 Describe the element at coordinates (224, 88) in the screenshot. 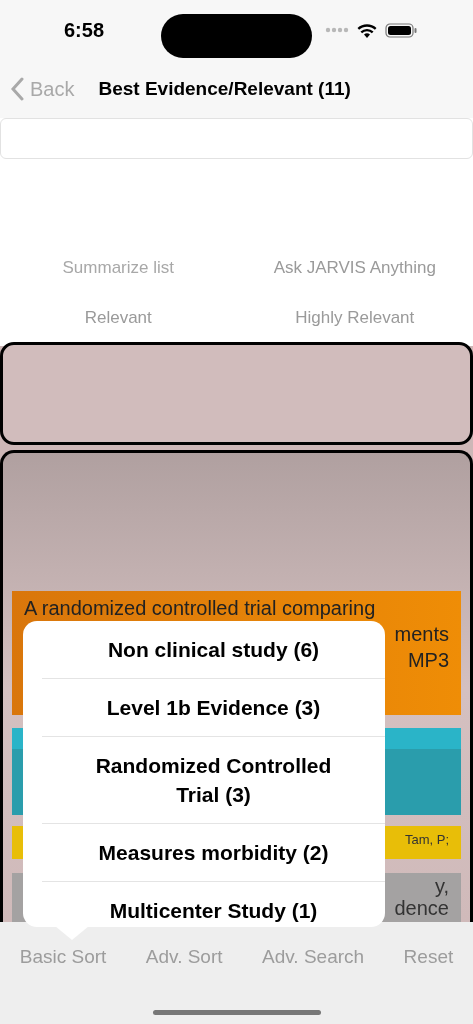

I see `nav-title: Best Evidence/Relevant (11)` at that location.